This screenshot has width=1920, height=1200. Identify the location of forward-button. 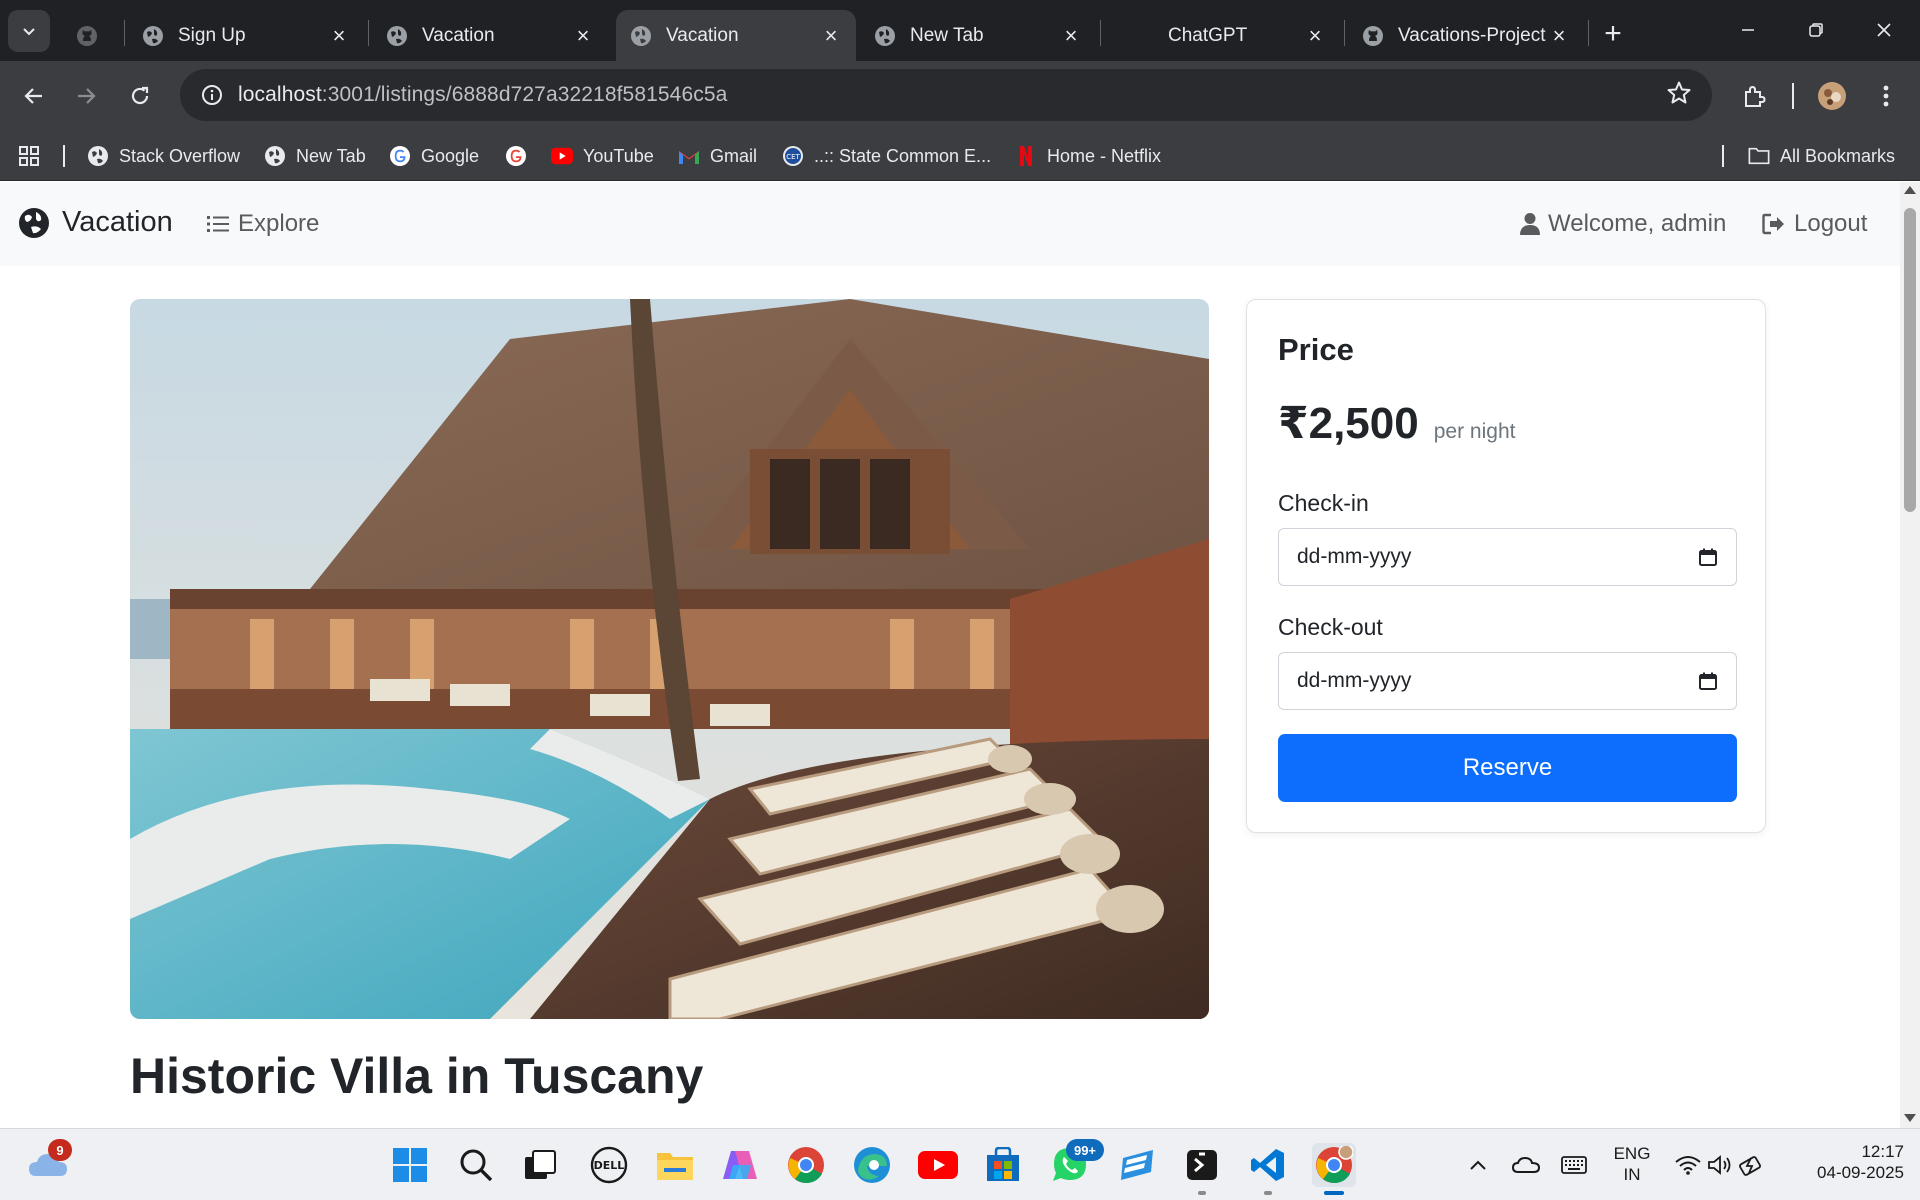
(86, 96).